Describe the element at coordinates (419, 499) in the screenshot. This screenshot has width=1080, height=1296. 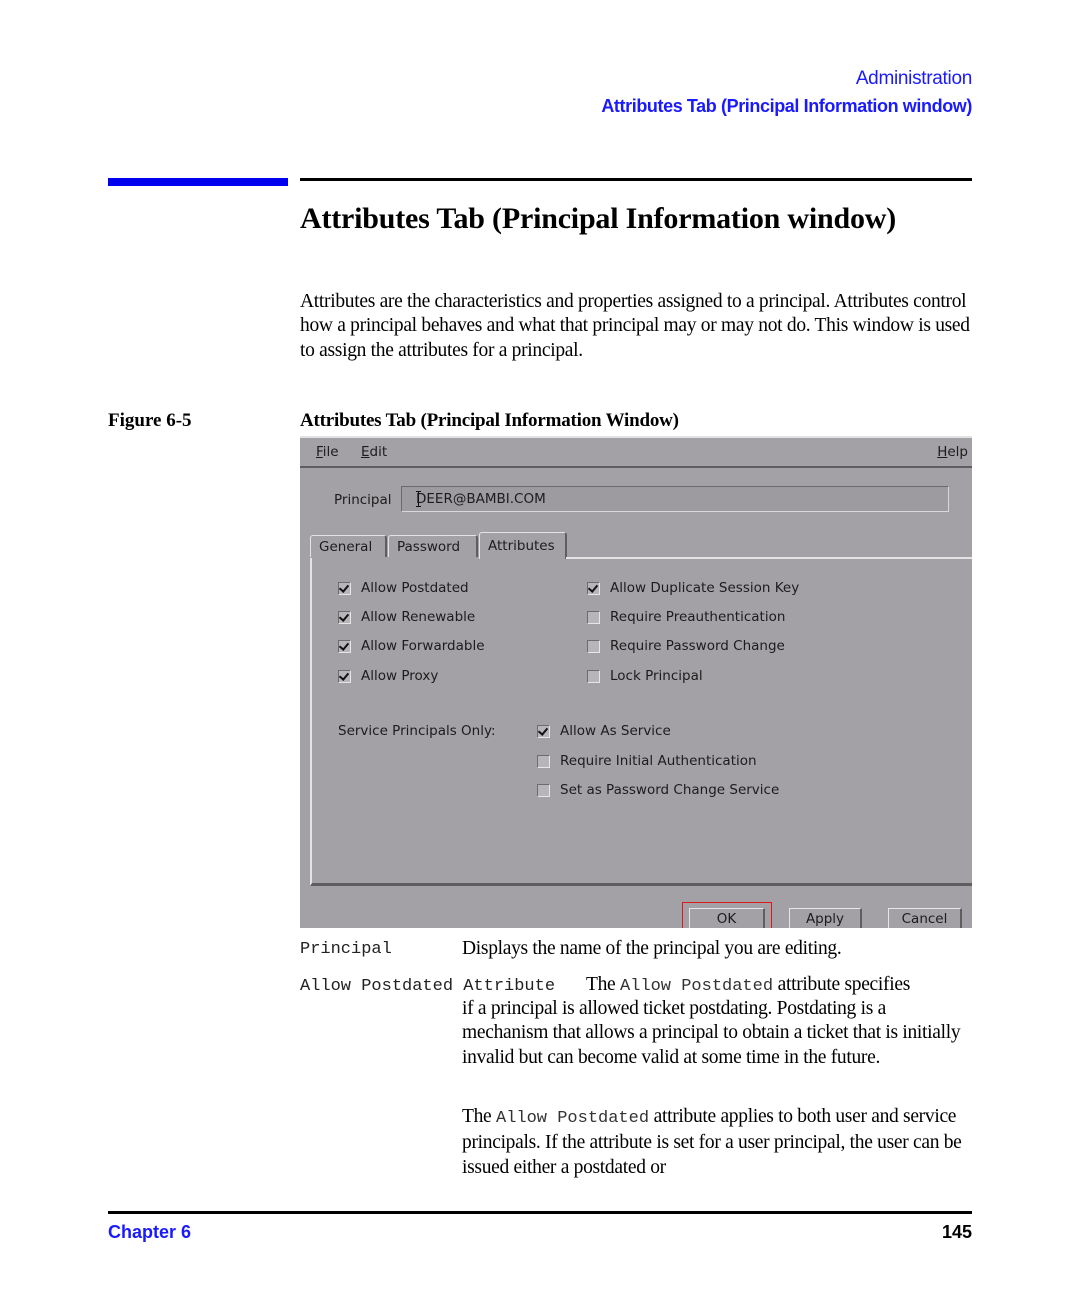
I see `text-cursor-icon` at that location.